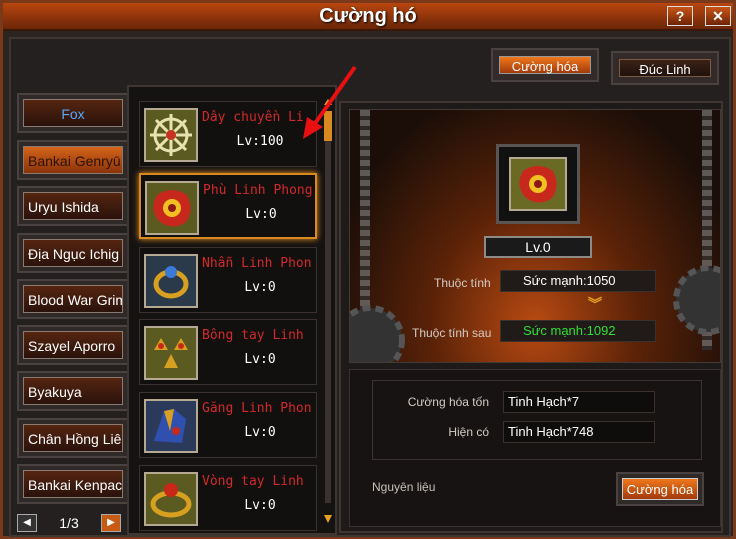 Image resolution: width=736 pixels, height=539 pixels. I want to click on equipment-item-selected: Phù Linh Phong Lv:0, so click(228, 206).